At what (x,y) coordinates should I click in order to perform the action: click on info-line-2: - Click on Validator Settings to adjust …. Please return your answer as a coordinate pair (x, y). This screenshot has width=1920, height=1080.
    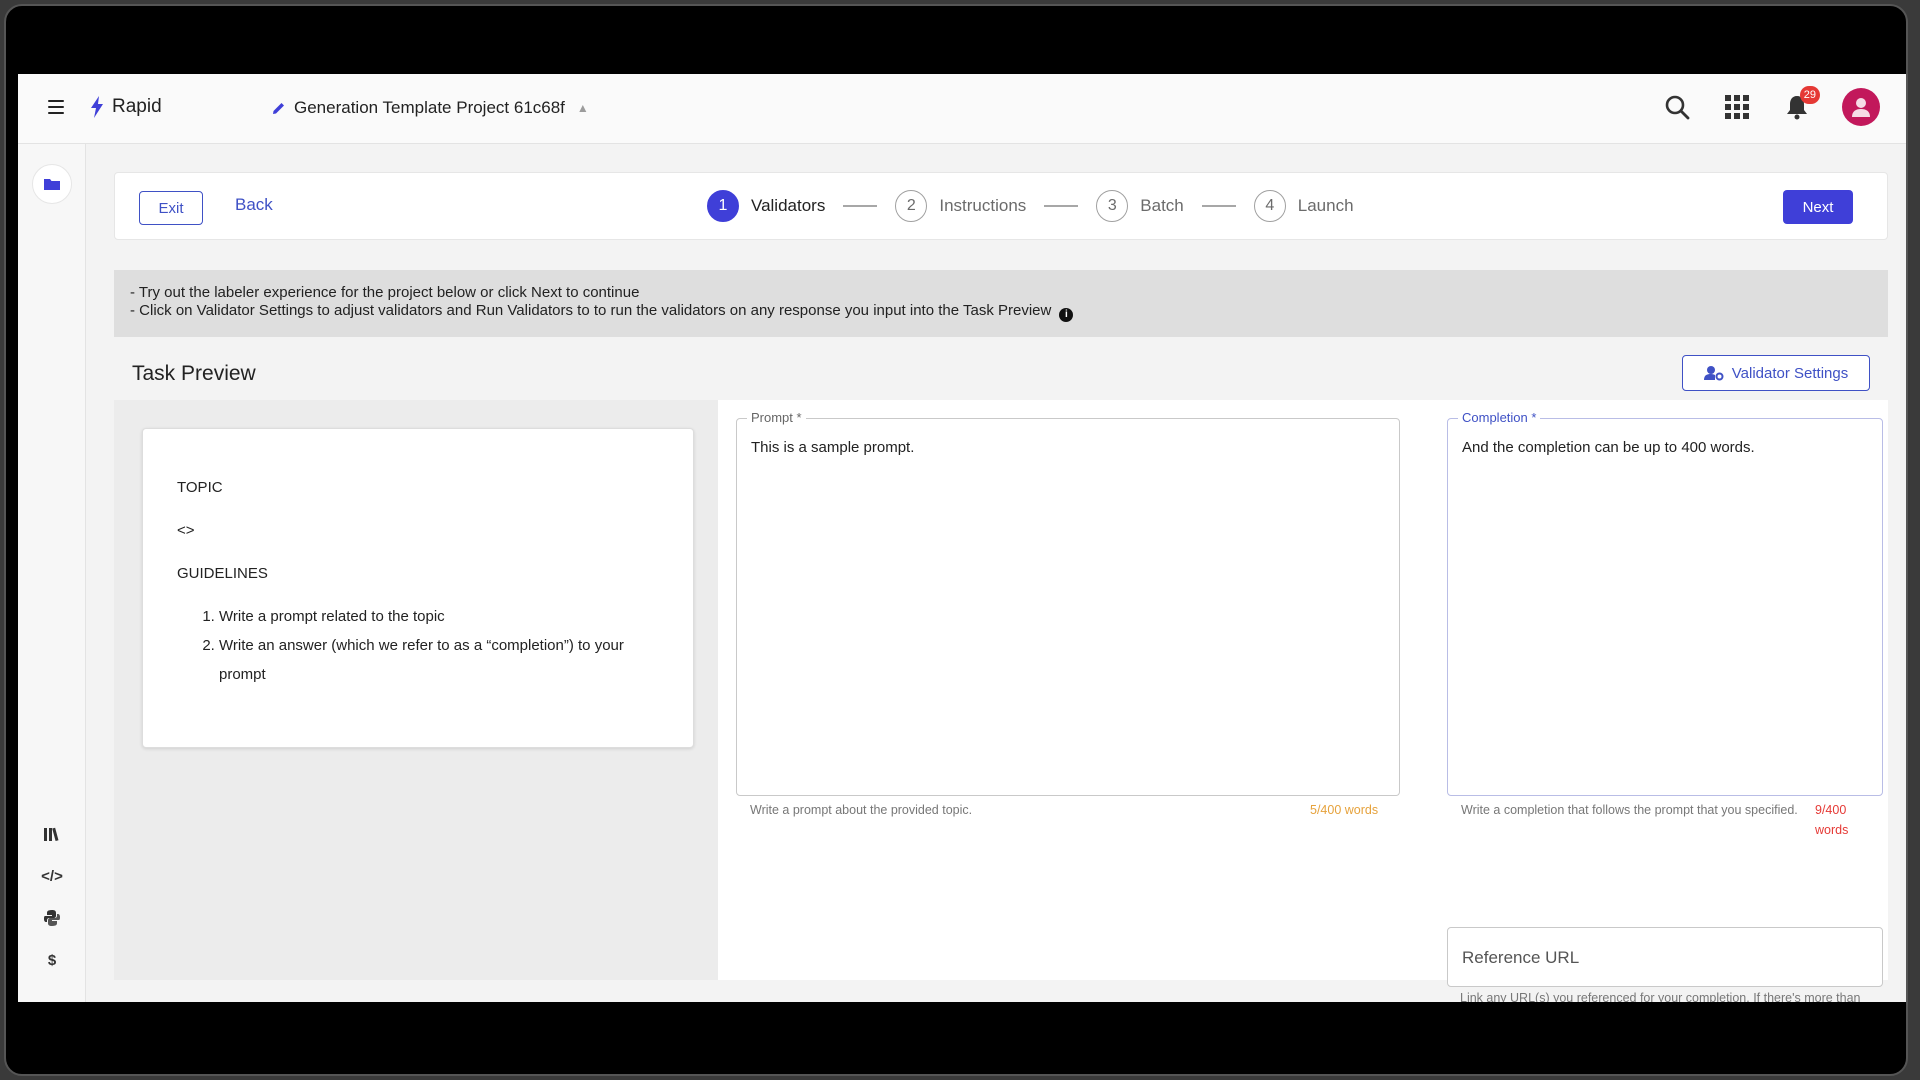
    Looking at the image, I should click on (591, 310).